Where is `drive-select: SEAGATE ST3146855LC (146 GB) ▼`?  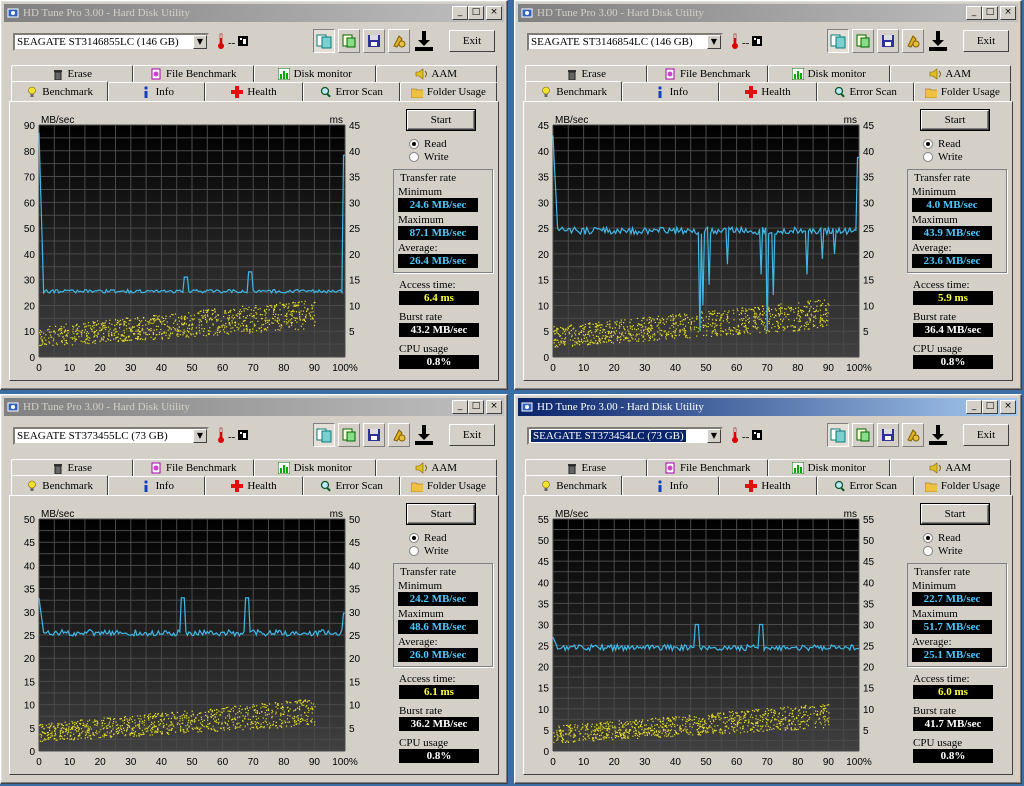
drive-select: SEAGATE ST3146855LC (146 GB) ▼ is located at coordinates (111, 42).